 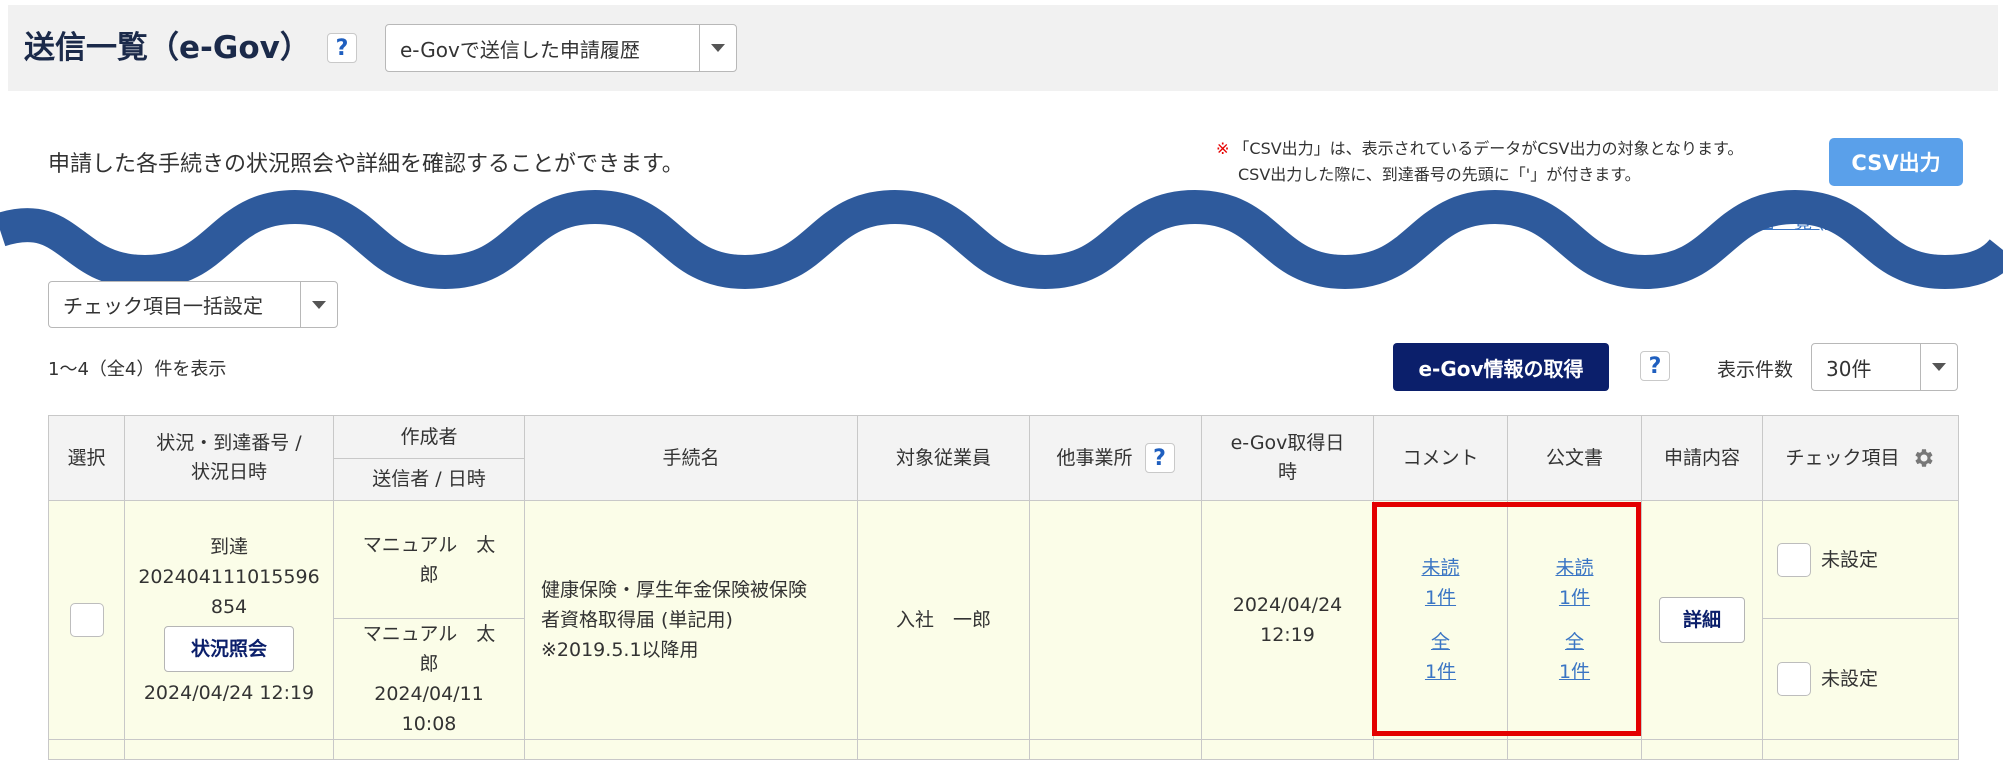 What do you see at coordinates (229, 649) in the screenshot?
I see `status-inquiry-button: 状況照会` at bounding box center [229, 649].